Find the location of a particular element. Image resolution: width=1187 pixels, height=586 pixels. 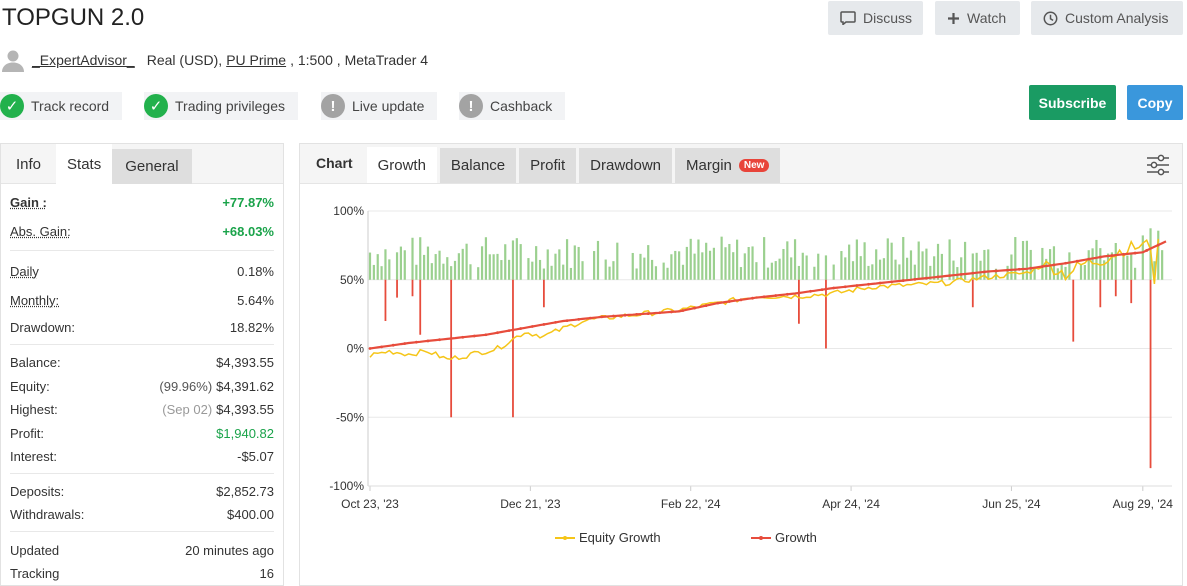

badge-label: Live update is located at coordinates (388, 106).